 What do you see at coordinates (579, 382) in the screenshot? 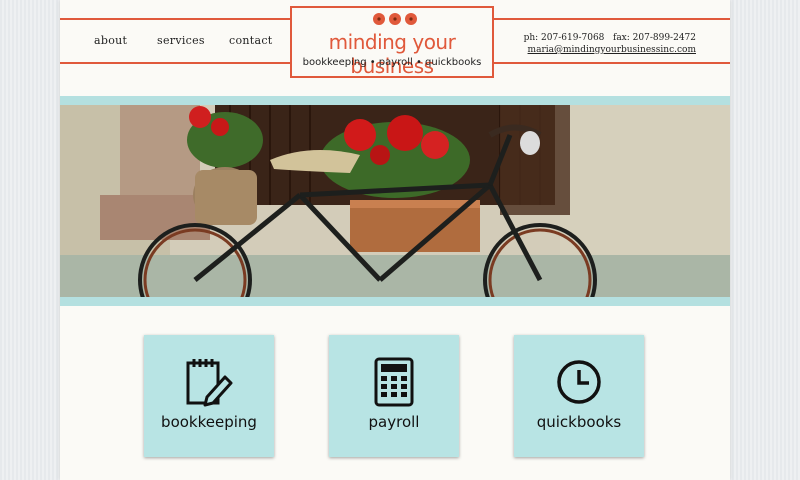
I see `clock-icon` at bounding box center [579, 382].